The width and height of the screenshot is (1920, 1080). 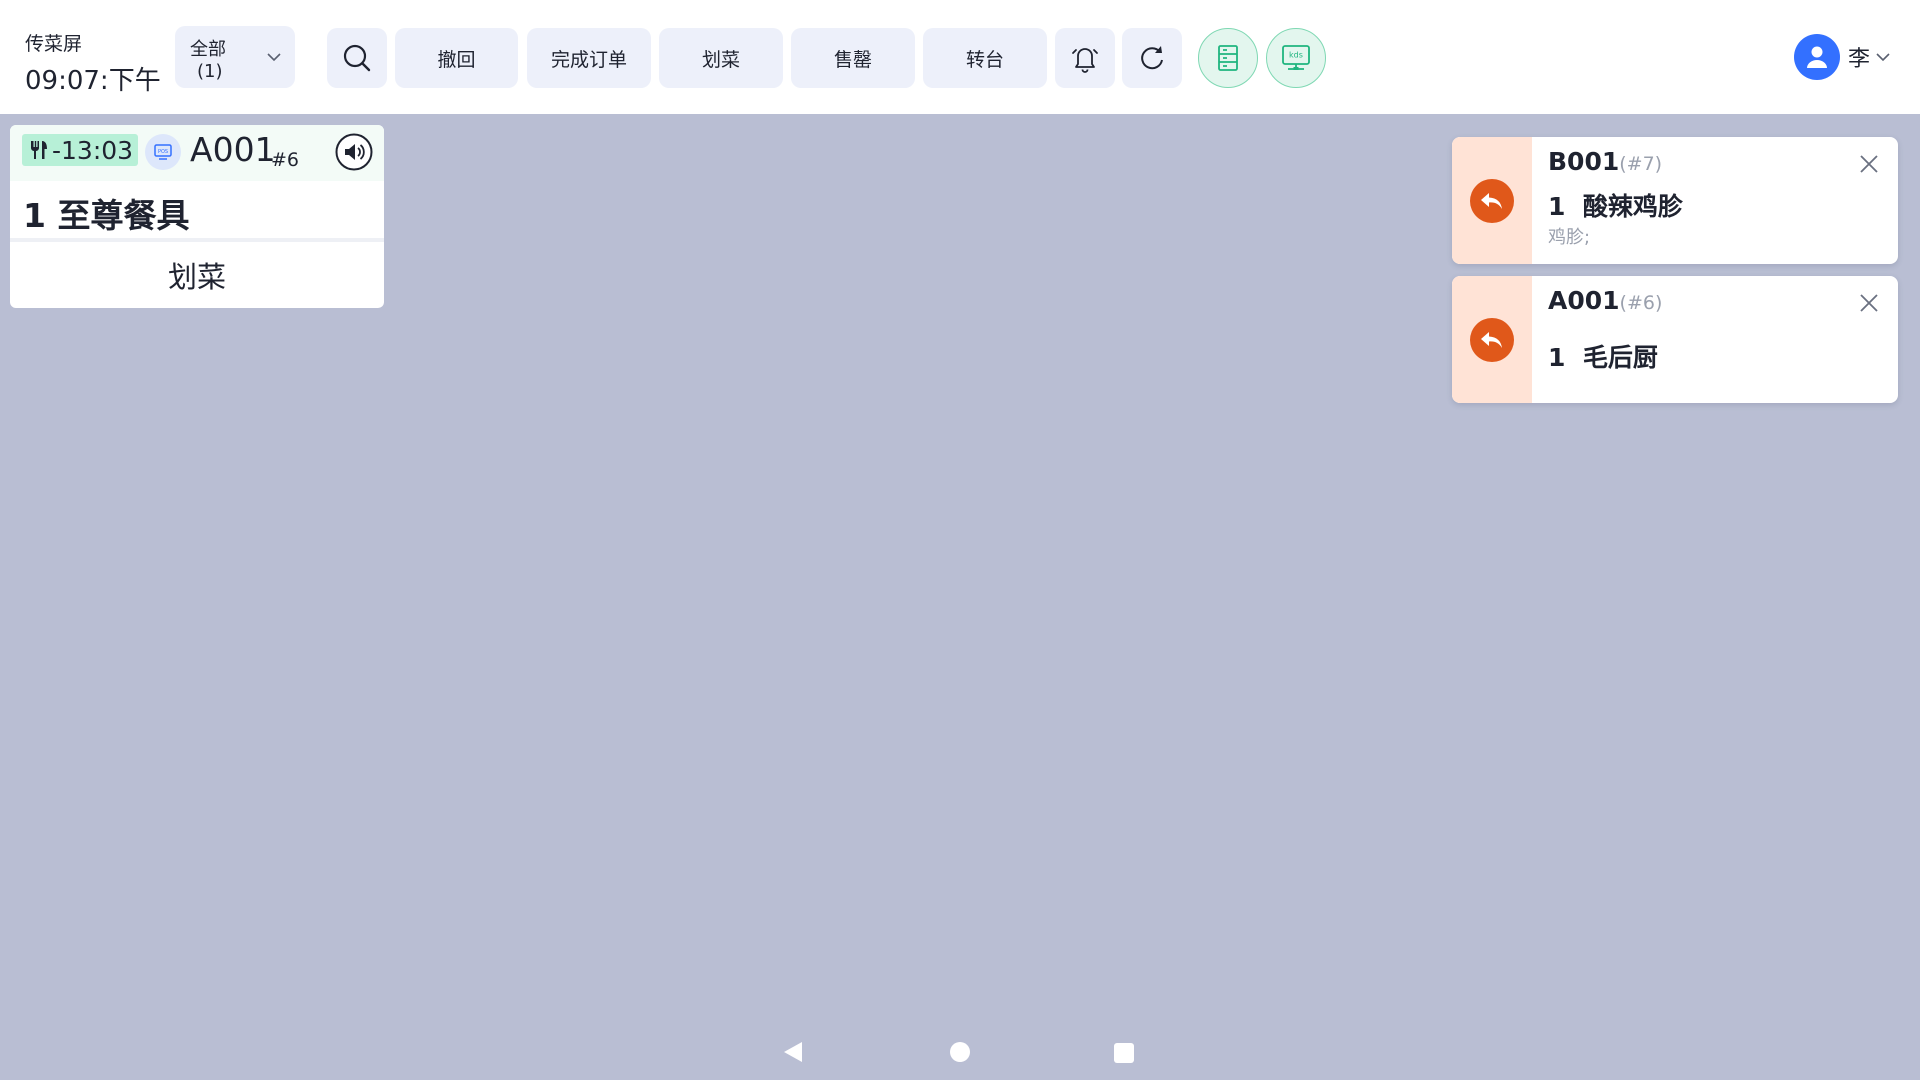 I want to click on user-avatar-icon, so click(x=1817, y=57).